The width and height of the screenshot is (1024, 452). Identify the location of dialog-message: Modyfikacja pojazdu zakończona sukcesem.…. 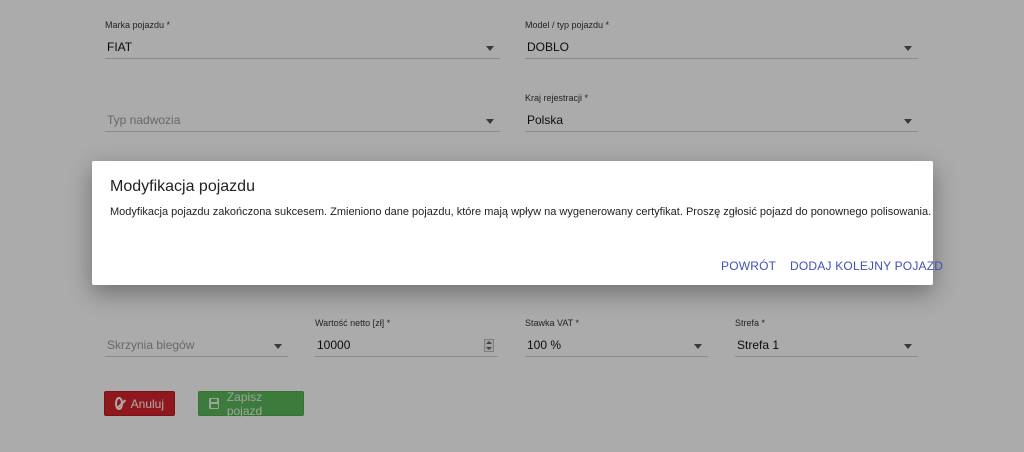
(521, 212).